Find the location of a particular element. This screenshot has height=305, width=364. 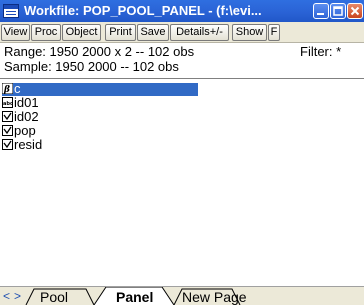

svg-text: abc is located at coordinates (8, 104).